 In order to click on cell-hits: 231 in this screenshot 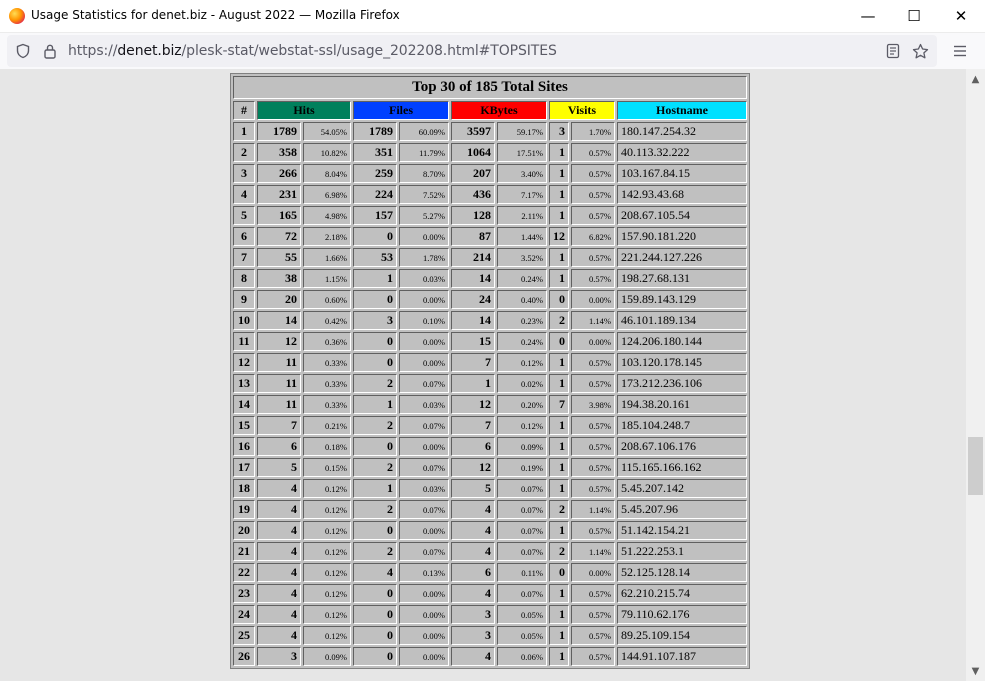, I will do `click(279, 194)`.